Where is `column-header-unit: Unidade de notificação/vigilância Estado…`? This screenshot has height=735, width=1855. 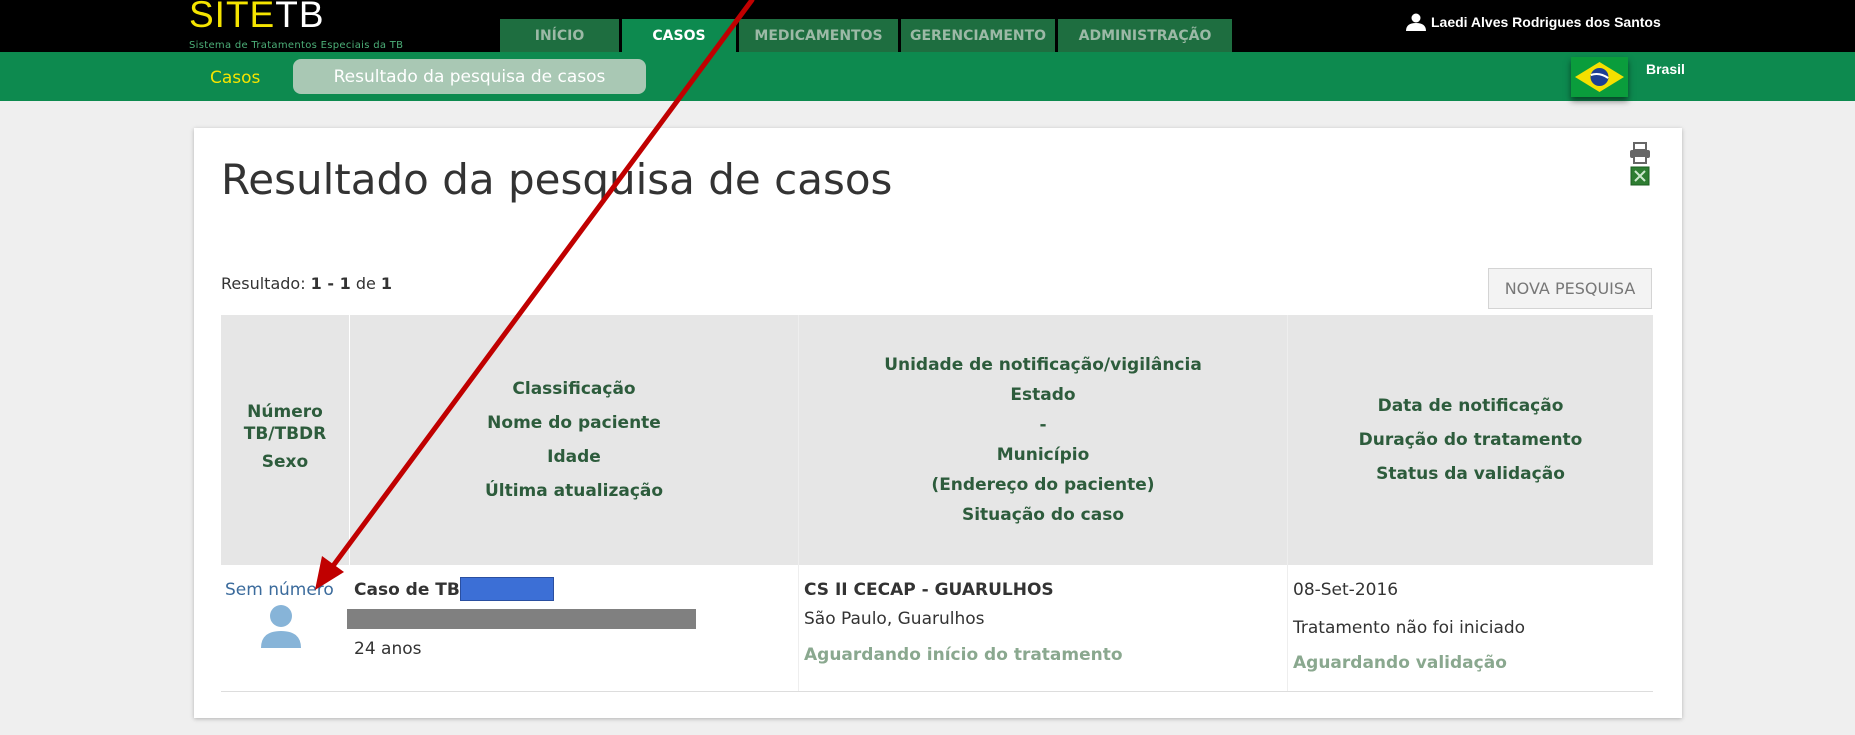 column-header-unit: Unidade de notificação/vigilância Estado… is located at coordinates (1043, 440).